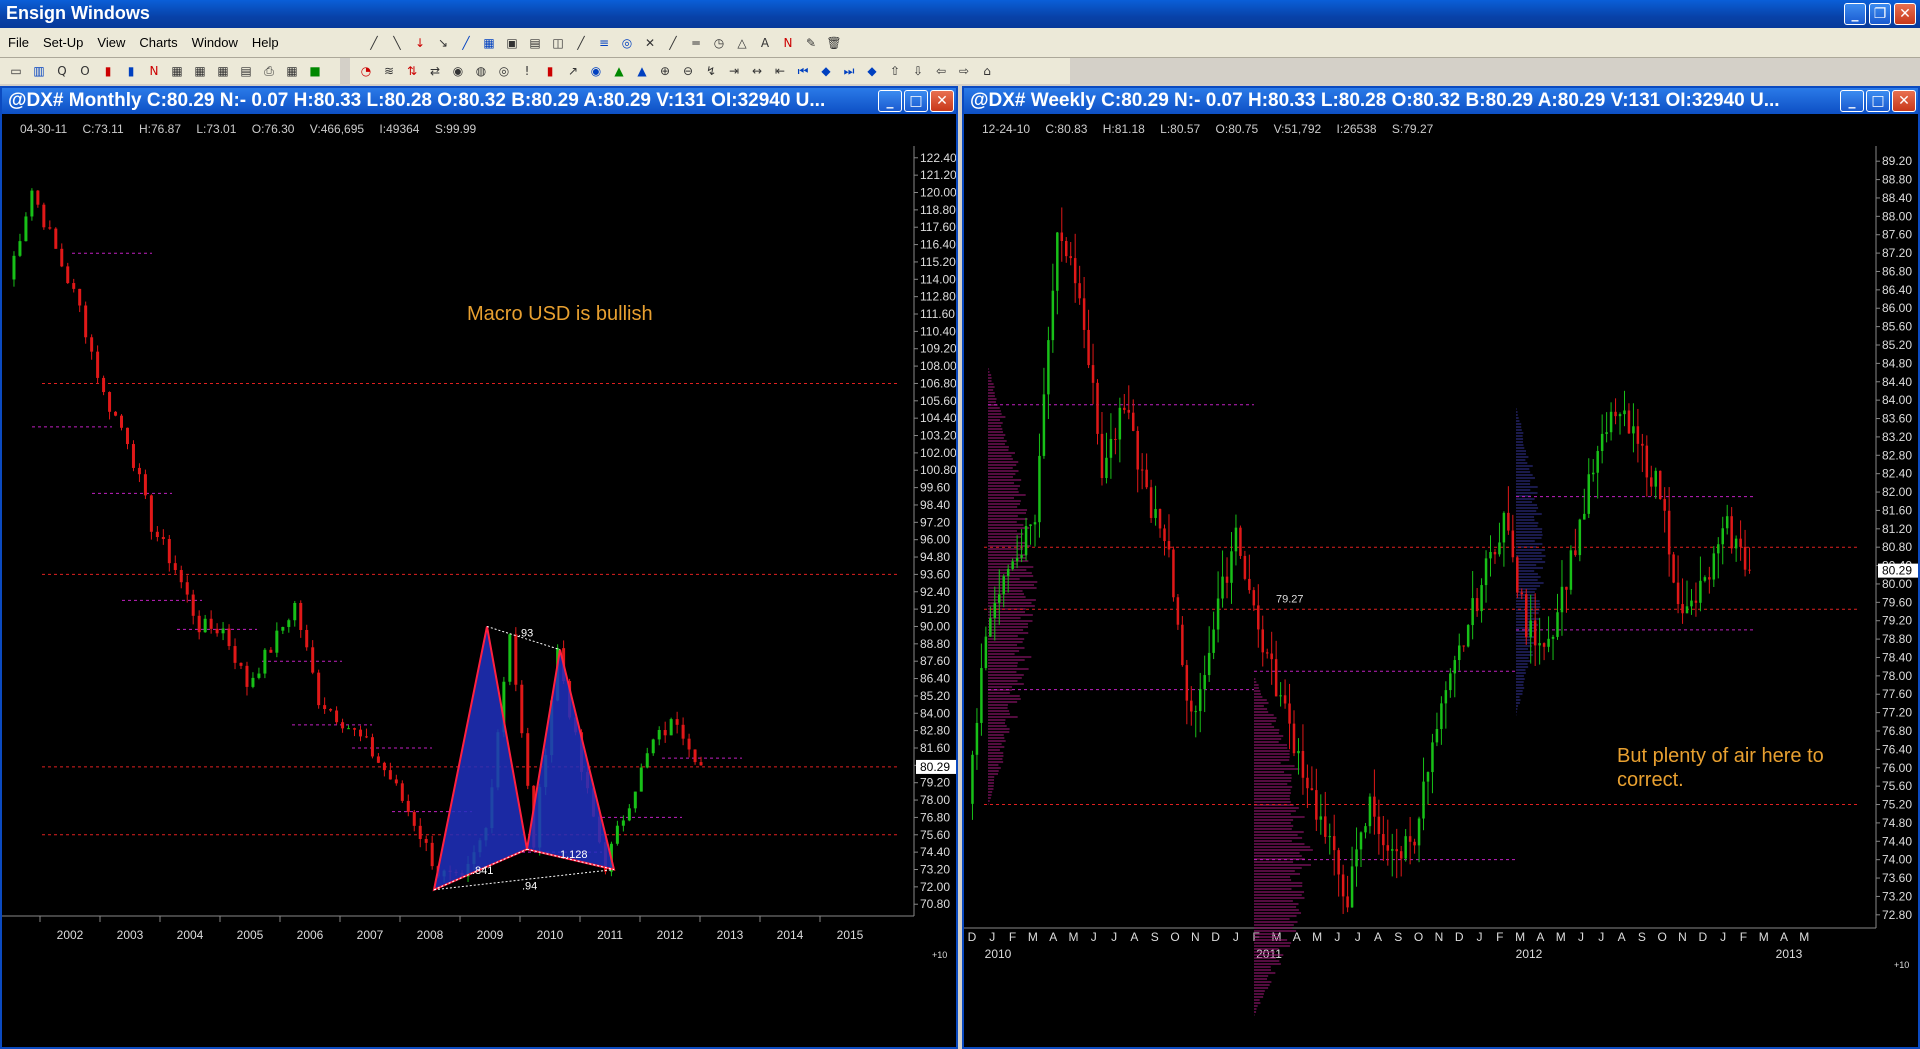 The image size is (1920, 1049). Describe the element at coordinates (177, 71) in the screenshot. I see `chart-tool-7-icon: ▦` at that location.